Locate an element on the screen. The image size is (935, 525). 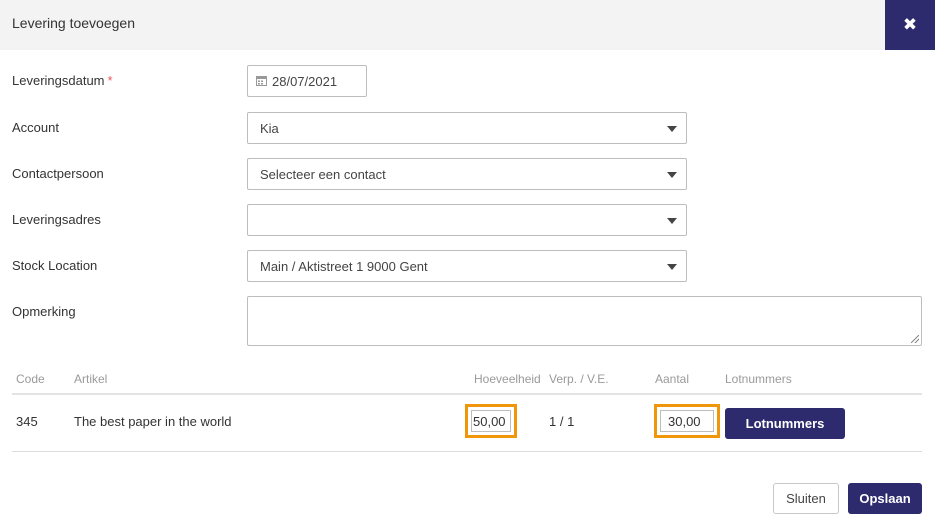
row-packaging: 1 / 1 is located at coordinates (562, 421).